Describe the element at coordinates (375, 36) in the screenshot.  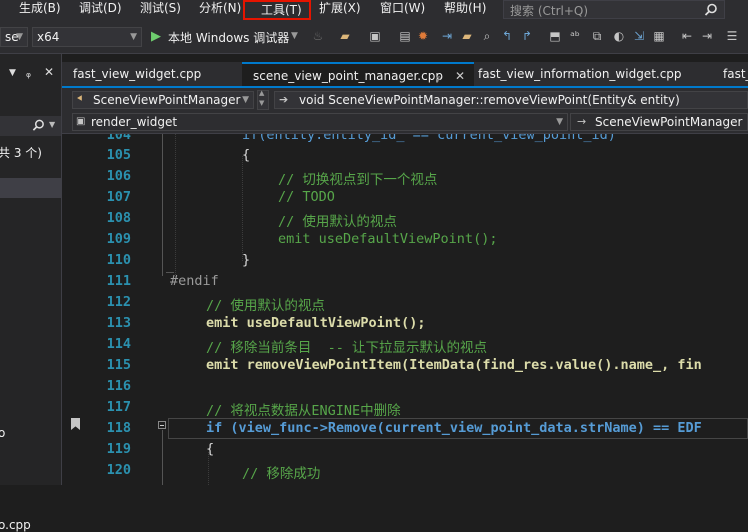
I see `screenshot-icon: ▣` at that location.